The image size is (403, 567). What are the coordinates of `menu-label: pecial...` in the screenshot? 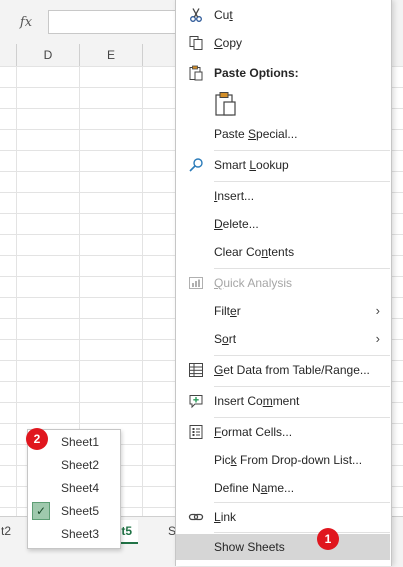 It's located at (277, 134).